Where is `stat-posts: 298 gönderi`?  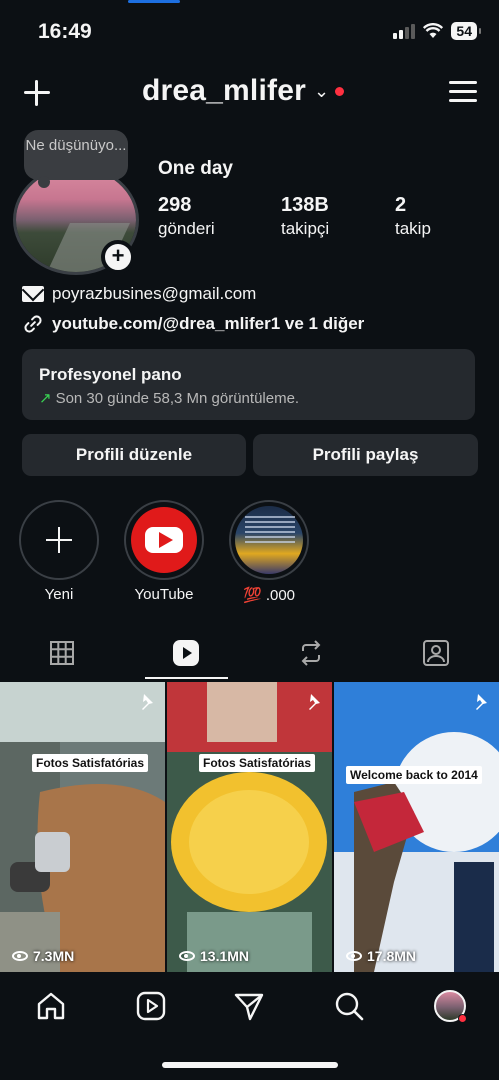 stat-posts: 298 gönderi is located at coordinates (186, 216).